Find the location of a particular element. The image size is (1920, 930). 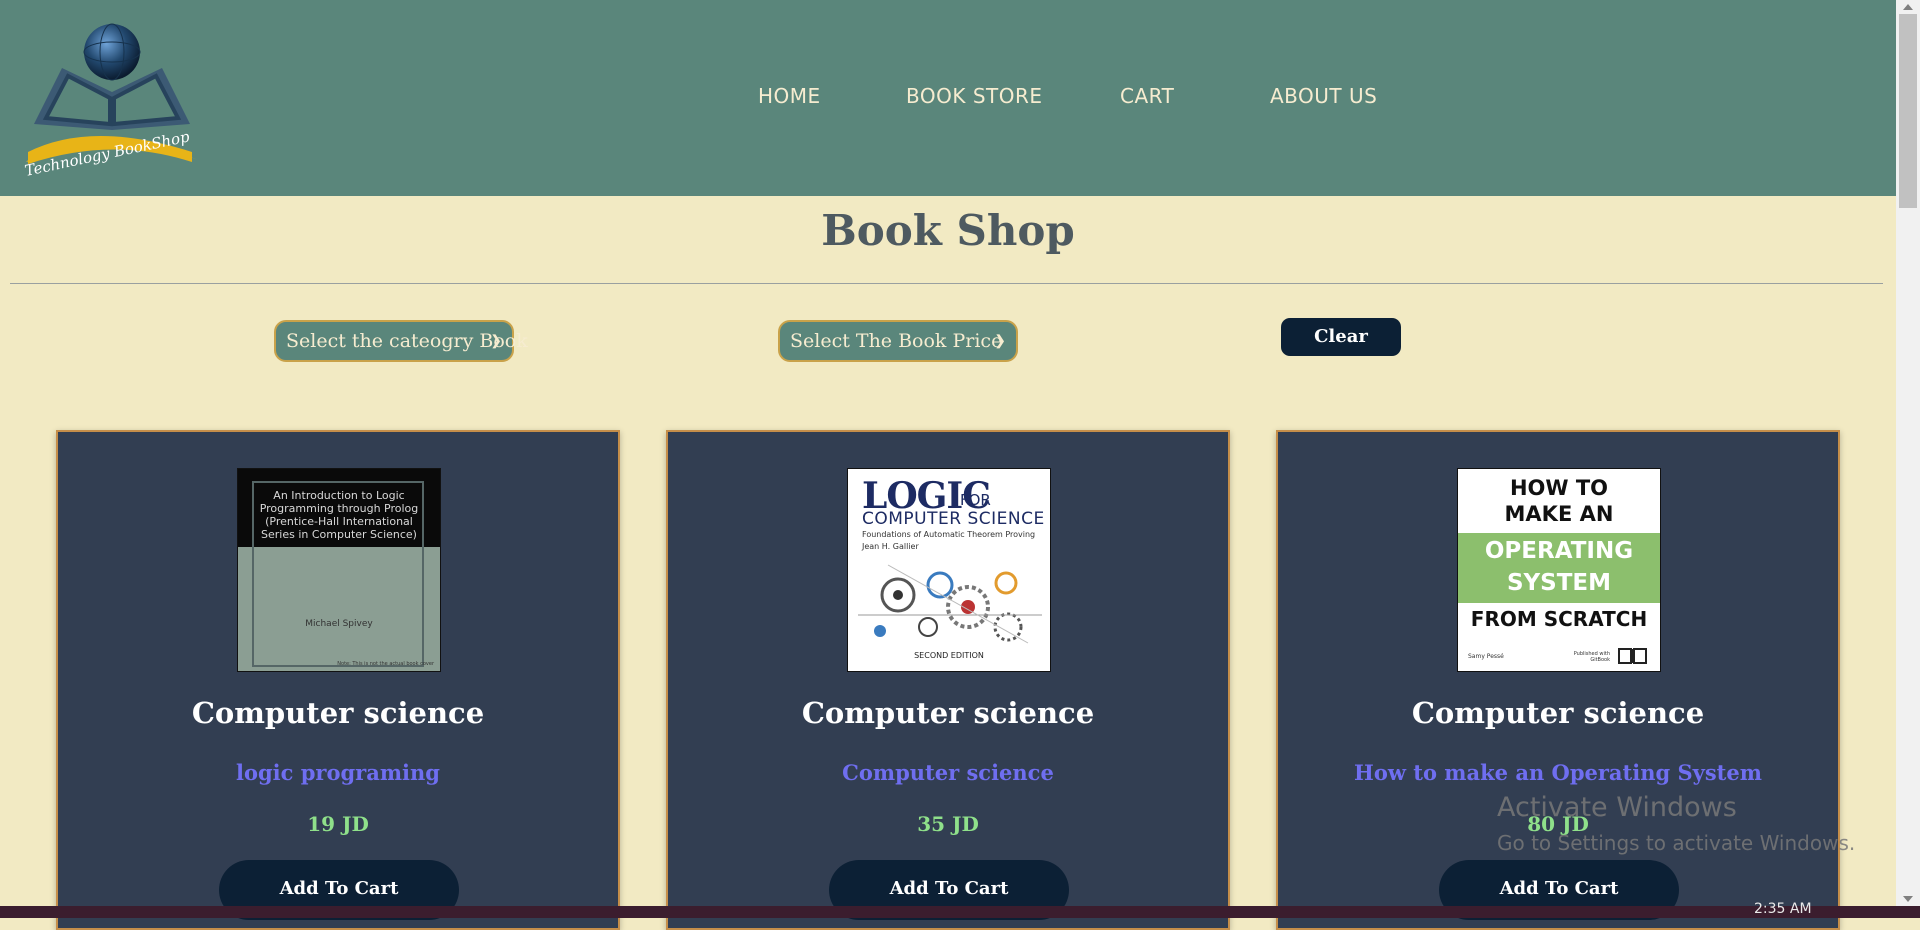

category-select: Select the cateogry Book ❯ is located at coordinates (401, 341).